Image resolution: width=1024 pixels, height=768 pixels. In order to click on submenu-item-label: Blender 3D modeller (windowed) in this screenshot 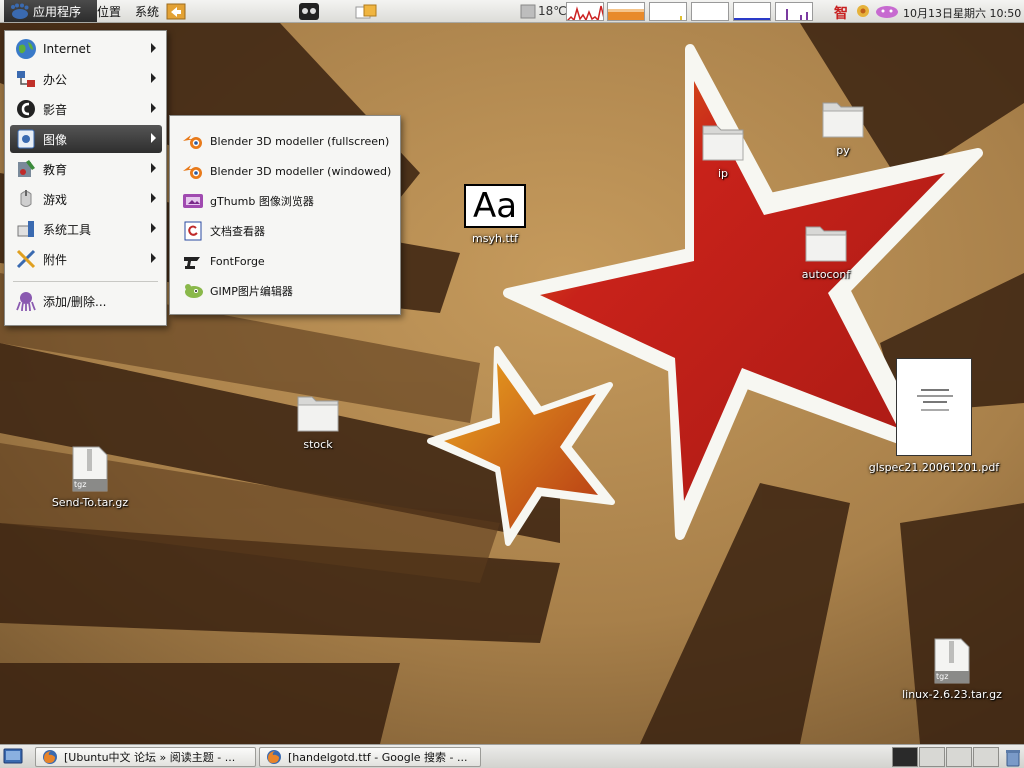, I will do `click(301, 171)`.